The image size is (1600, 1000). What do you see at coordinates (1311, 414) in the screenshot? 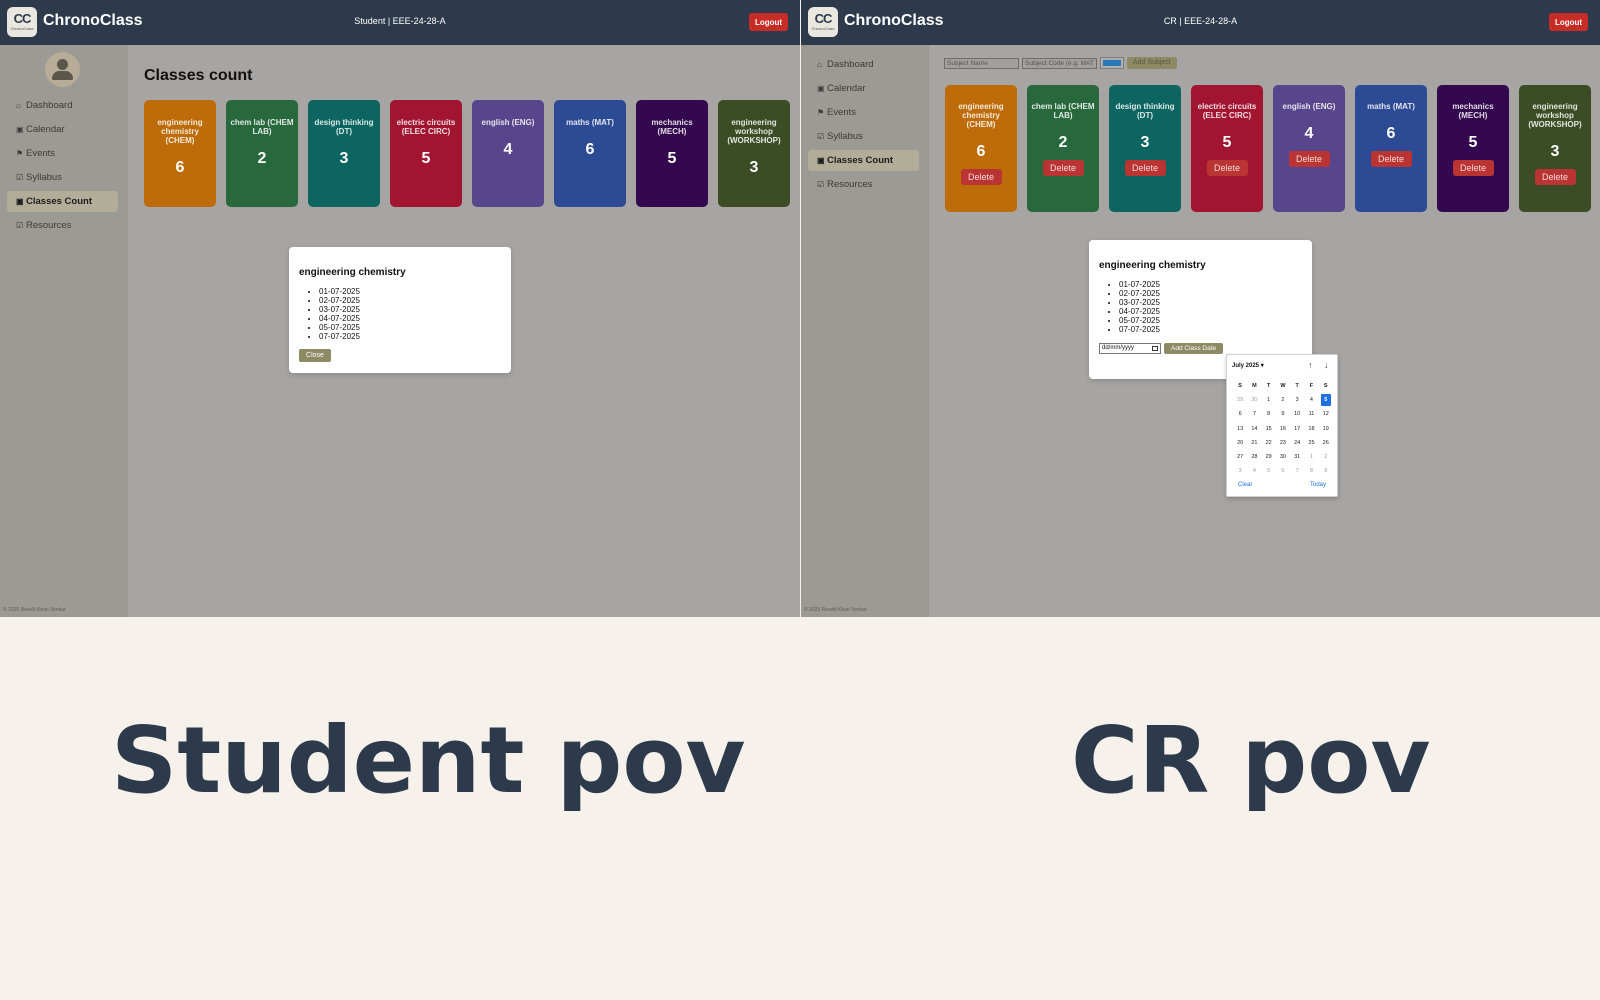
I see `calendar-day: 11` at bounding box center [1311, 414].